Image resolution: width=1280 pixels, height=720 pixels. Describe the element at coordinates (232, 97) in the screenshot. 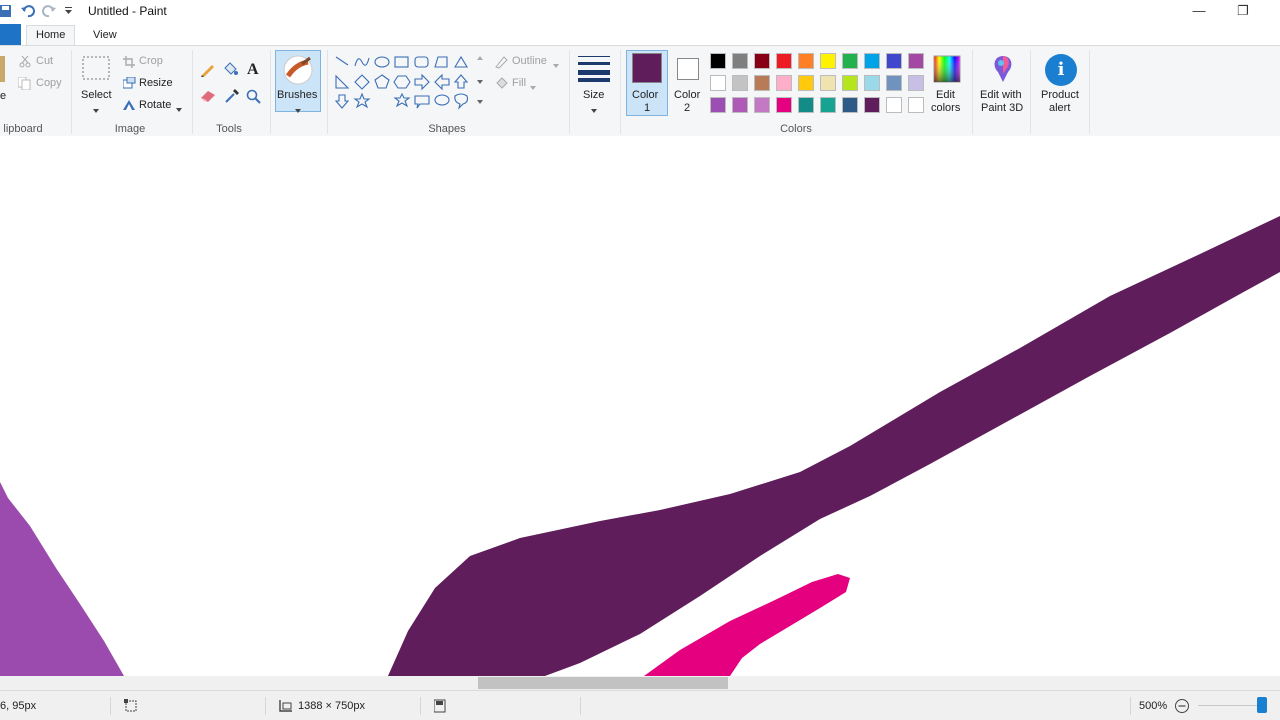

I see `color-picker-icon` at that location.